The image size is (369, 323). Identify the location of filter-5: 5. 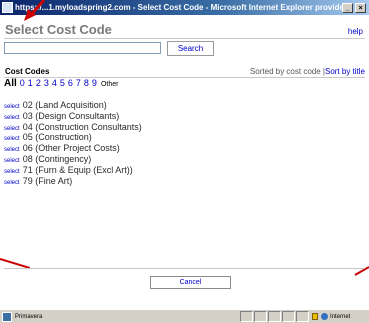
(62, 83).